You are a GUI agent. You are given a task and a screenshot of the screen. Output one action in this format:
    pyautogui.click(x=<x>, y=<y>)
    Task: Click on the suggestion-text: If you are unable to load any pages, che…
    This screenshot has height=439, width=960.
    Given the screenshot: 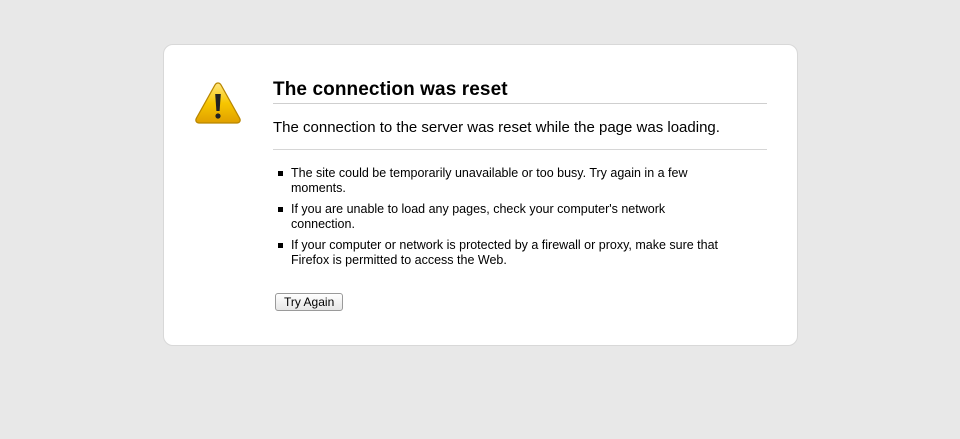 What is the action you would take?
    pyautogui.click(x=478, y=216)
    